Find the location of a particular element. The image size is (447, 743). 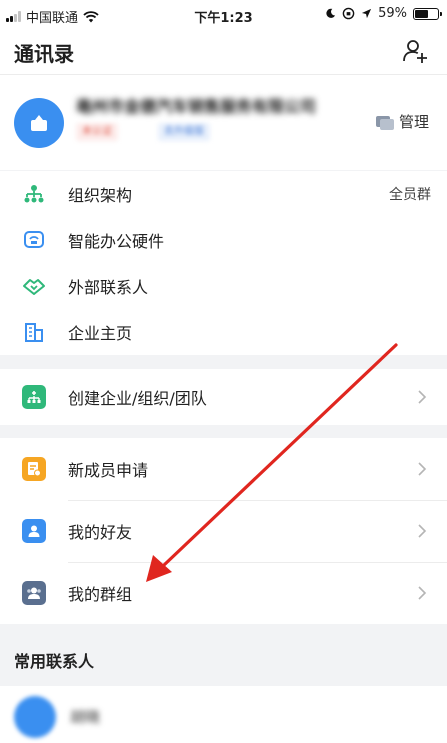

company-homepage-row: 企业主页 is located at coordinates (223, 332).